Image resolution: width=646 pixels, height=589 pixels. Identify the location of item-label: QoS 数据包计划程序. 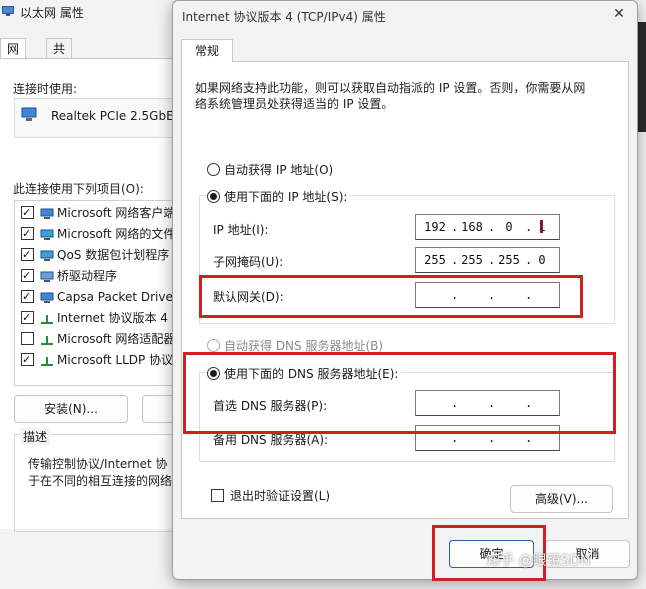
(113, 255).